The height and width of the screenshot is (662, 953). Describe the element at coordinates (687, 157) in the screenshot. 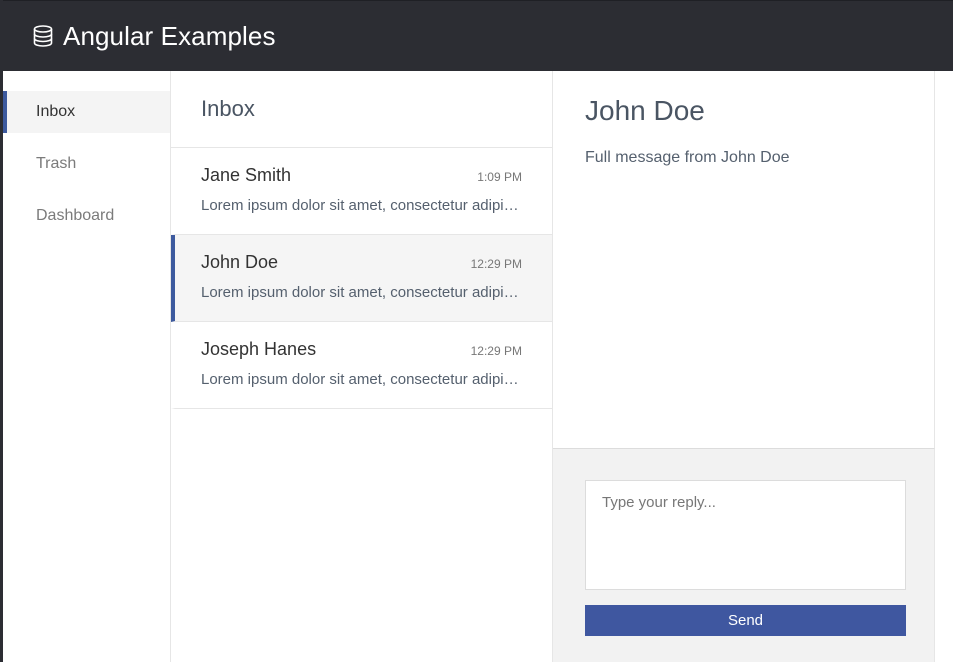

I see `message-detail-body: Full message from John Doe` at that location.